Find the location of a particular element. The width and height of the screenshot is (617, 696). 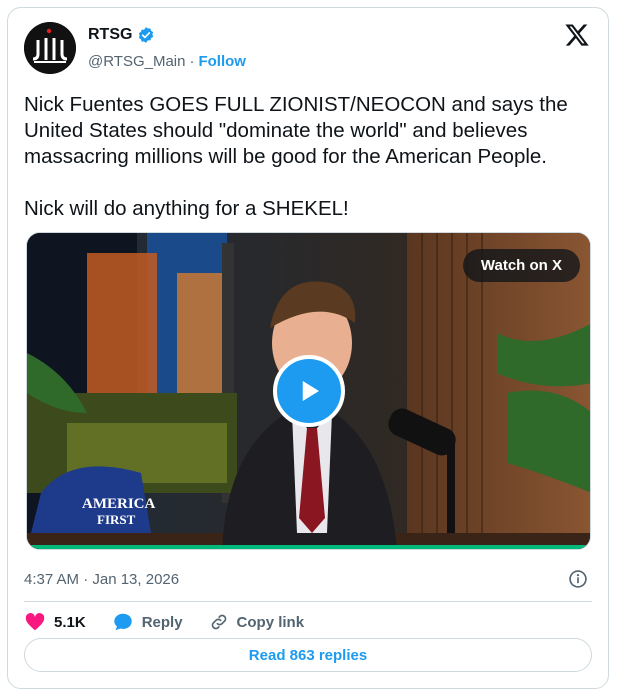

follow-button: Follow is located at coordinates (222, 61).